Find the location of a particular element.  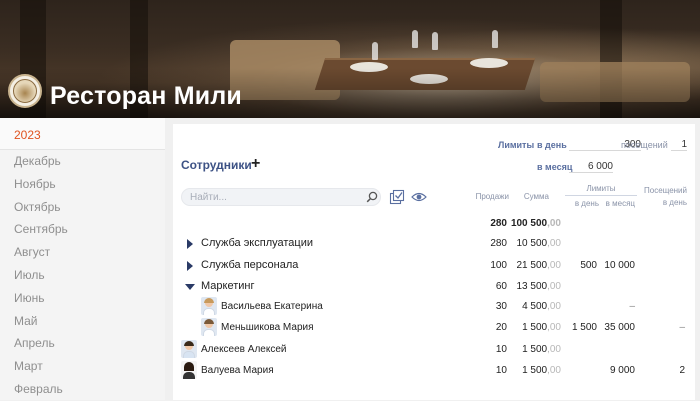

limits-per-month-label: в месяц is located at coordinates (555, 167).